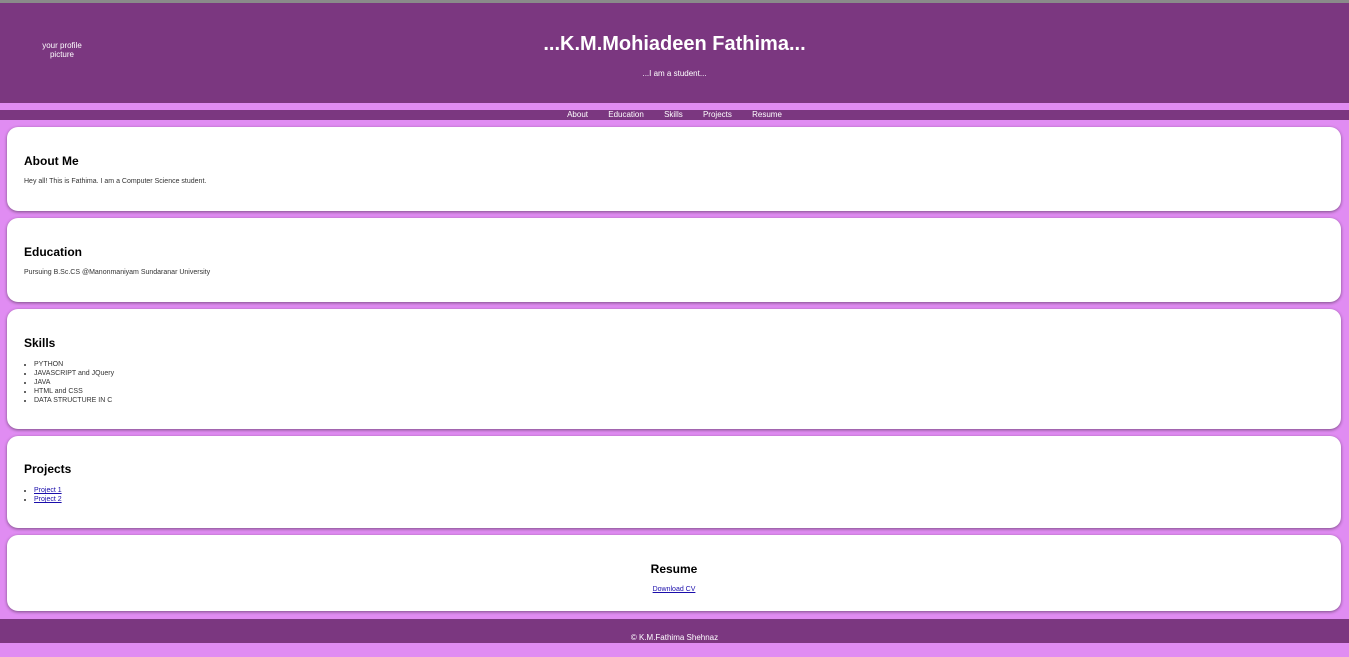 The image size is (1349, 657). What do you see at coordinates (40, 343) in the screenshot?
I see `skills-heading: Skills` at bounding box center [40, 343].